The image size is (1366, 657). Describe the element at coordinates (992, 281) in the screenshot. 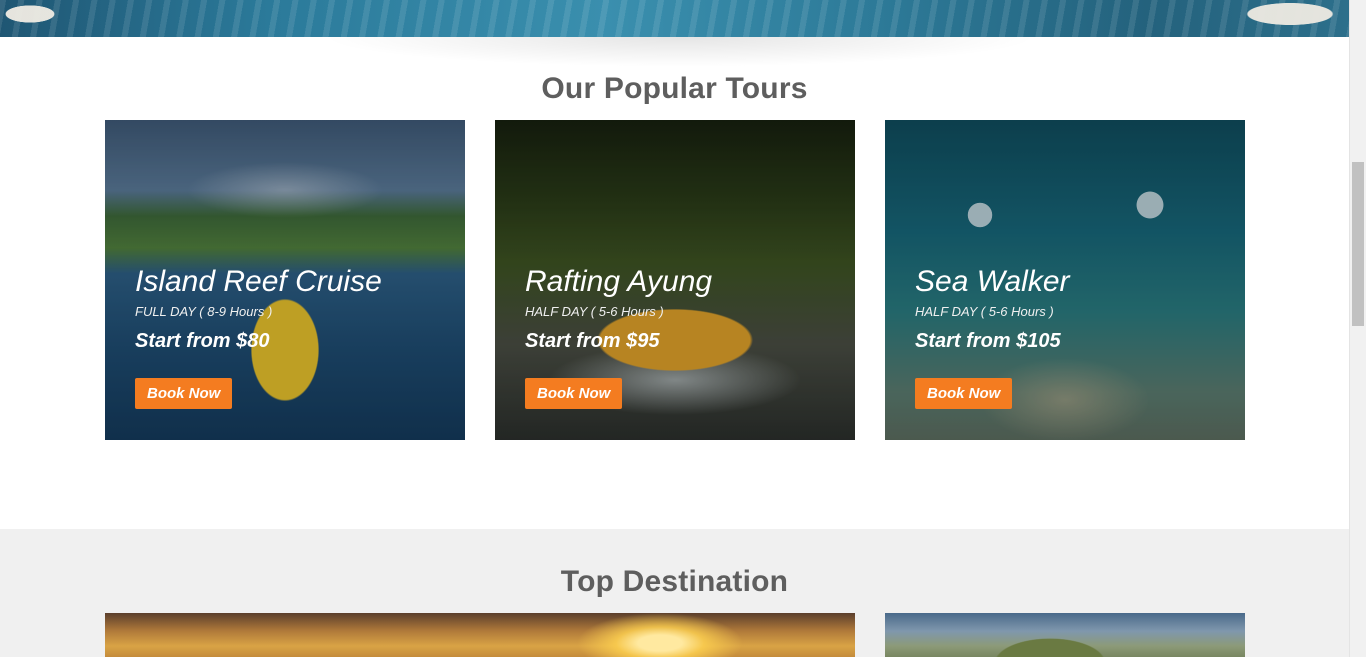

I see `tour-name: Sea Walker` at that location.